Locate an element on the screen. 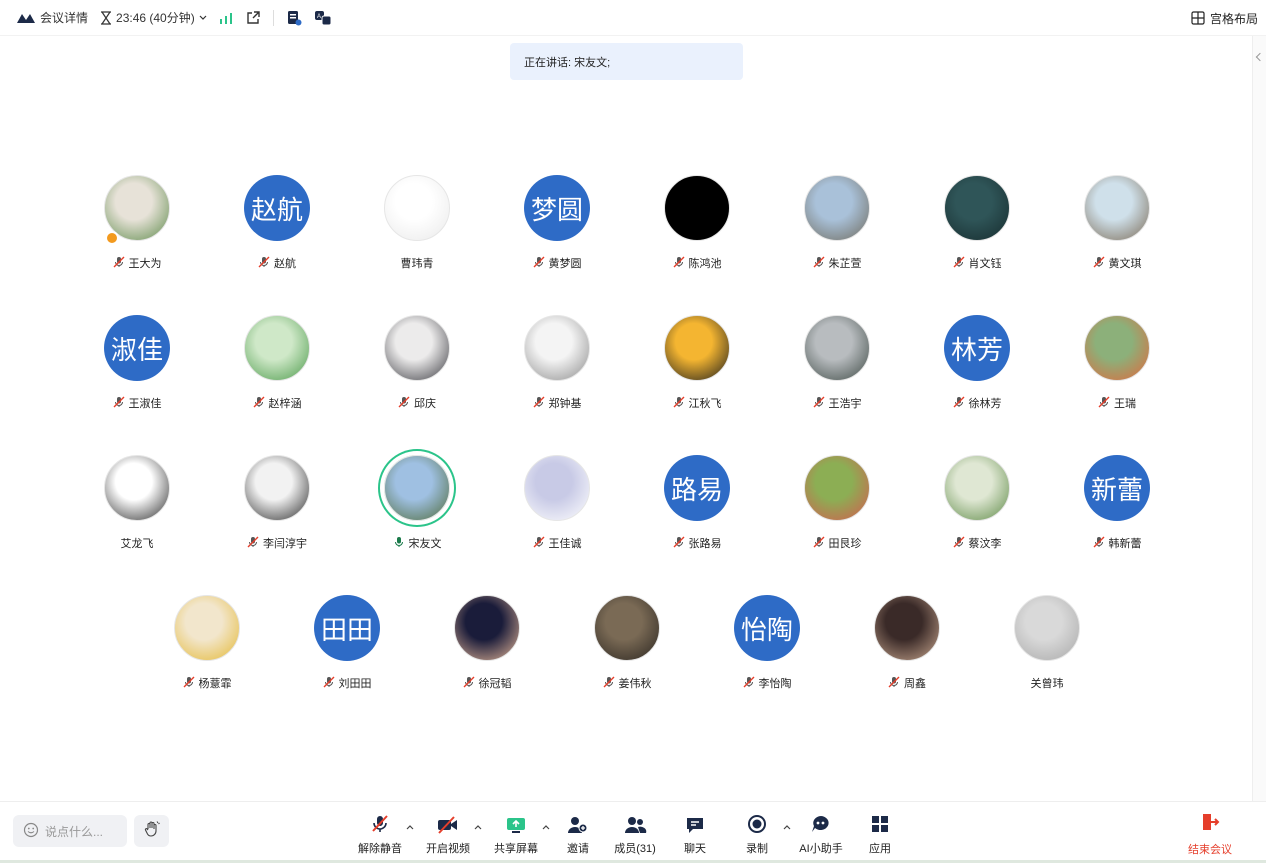  layout-switch-button: 宫格布局 is located at coordinates (1224, 18).